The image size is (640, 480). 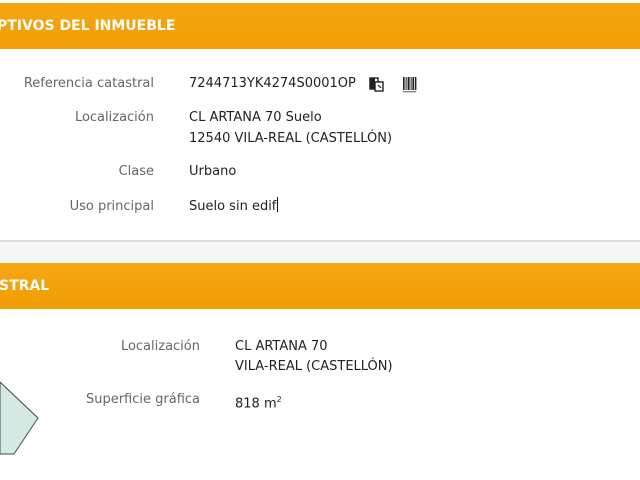 I want to click on location-label: Localización, so click(x=114, y=117).